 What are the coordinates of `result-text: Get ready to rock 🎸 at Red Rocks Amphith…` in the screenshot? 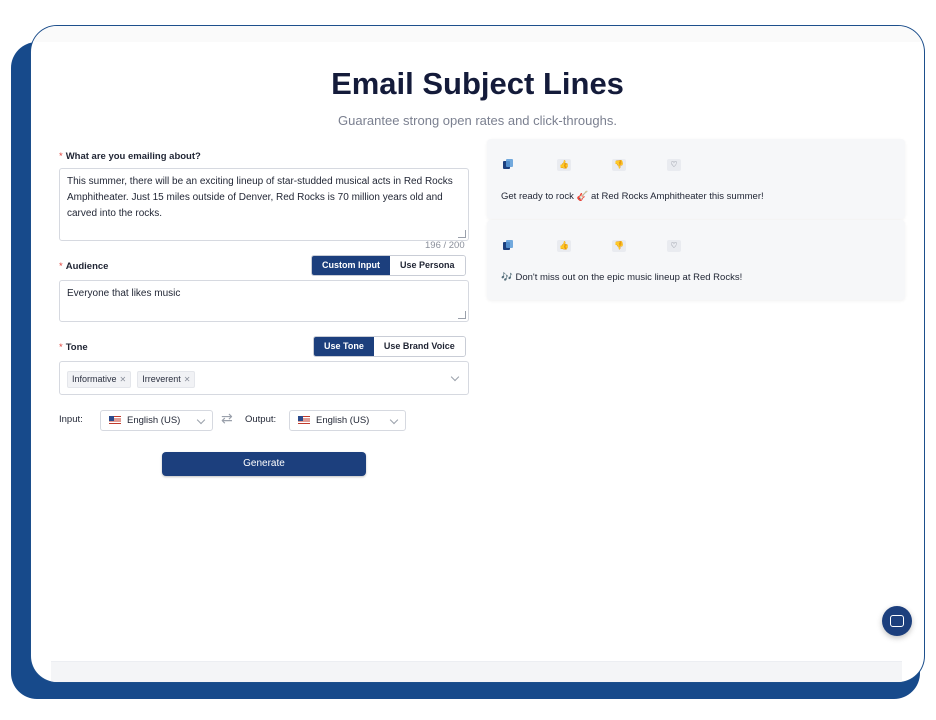 It's located at (632, 196).